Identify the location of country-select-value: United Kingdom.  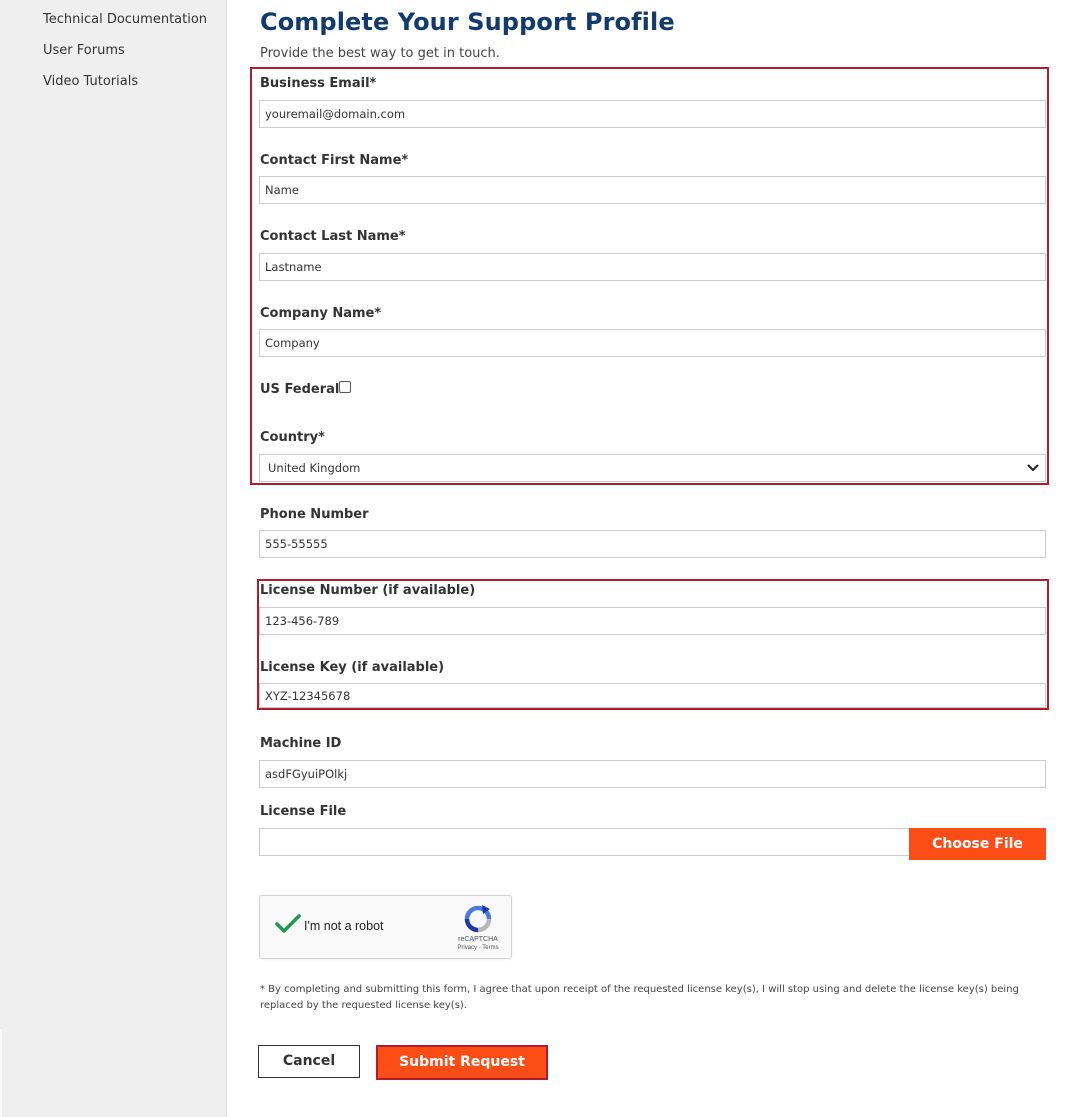
(314, 468).